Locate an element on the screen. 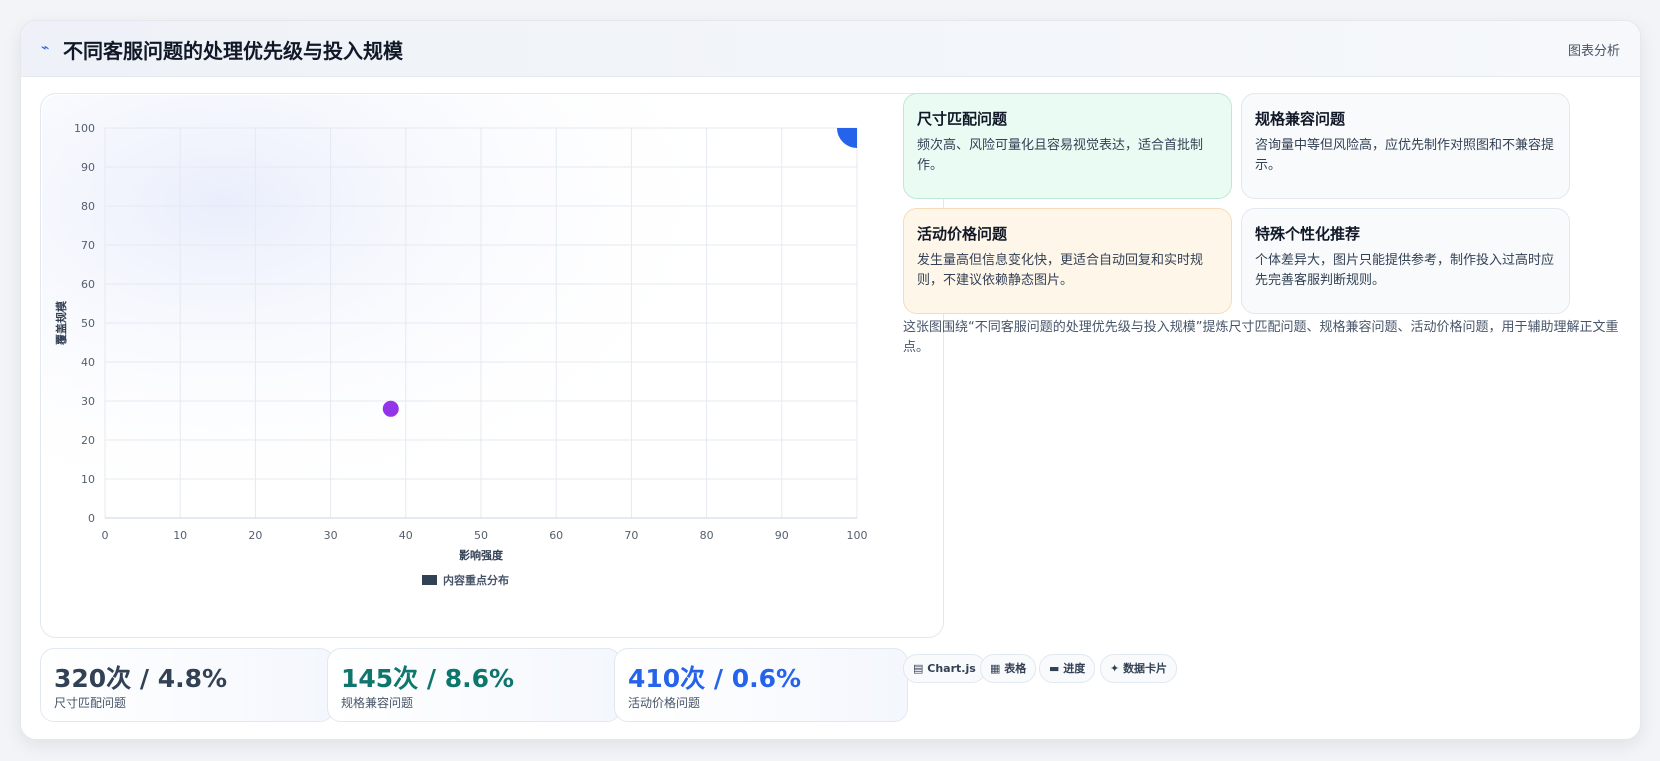  chip-label: 进度 is located at coordinates (1074, 668).